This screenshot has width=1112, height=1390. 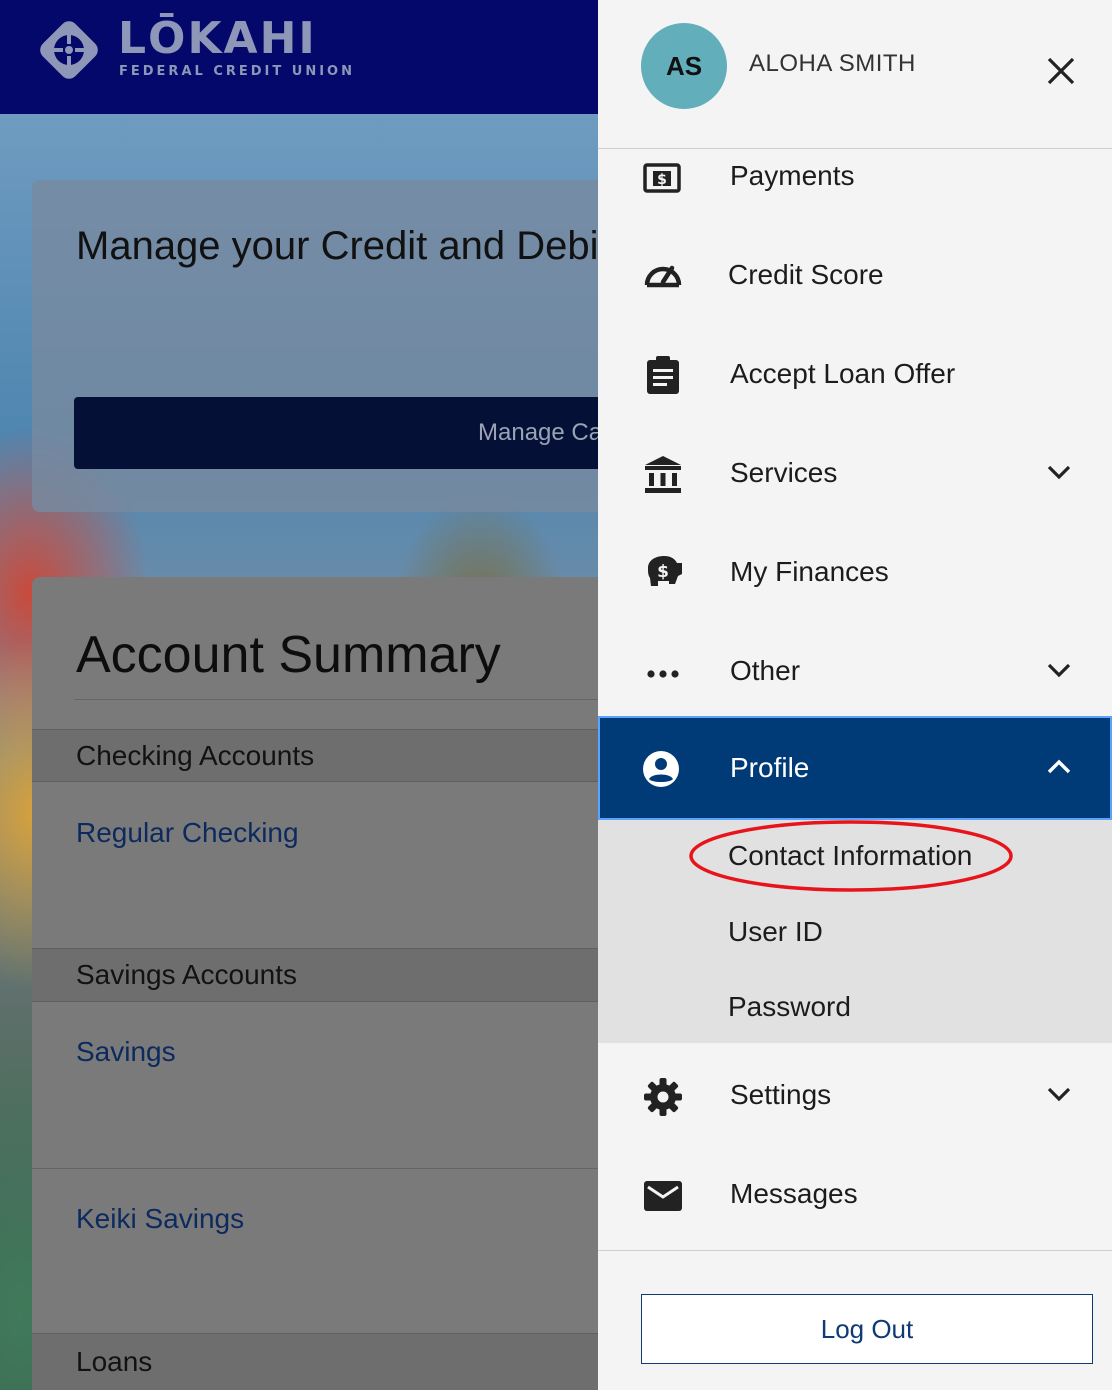 I want to click on menu-item-payments: $ Payments, so click(x=855, y=179).